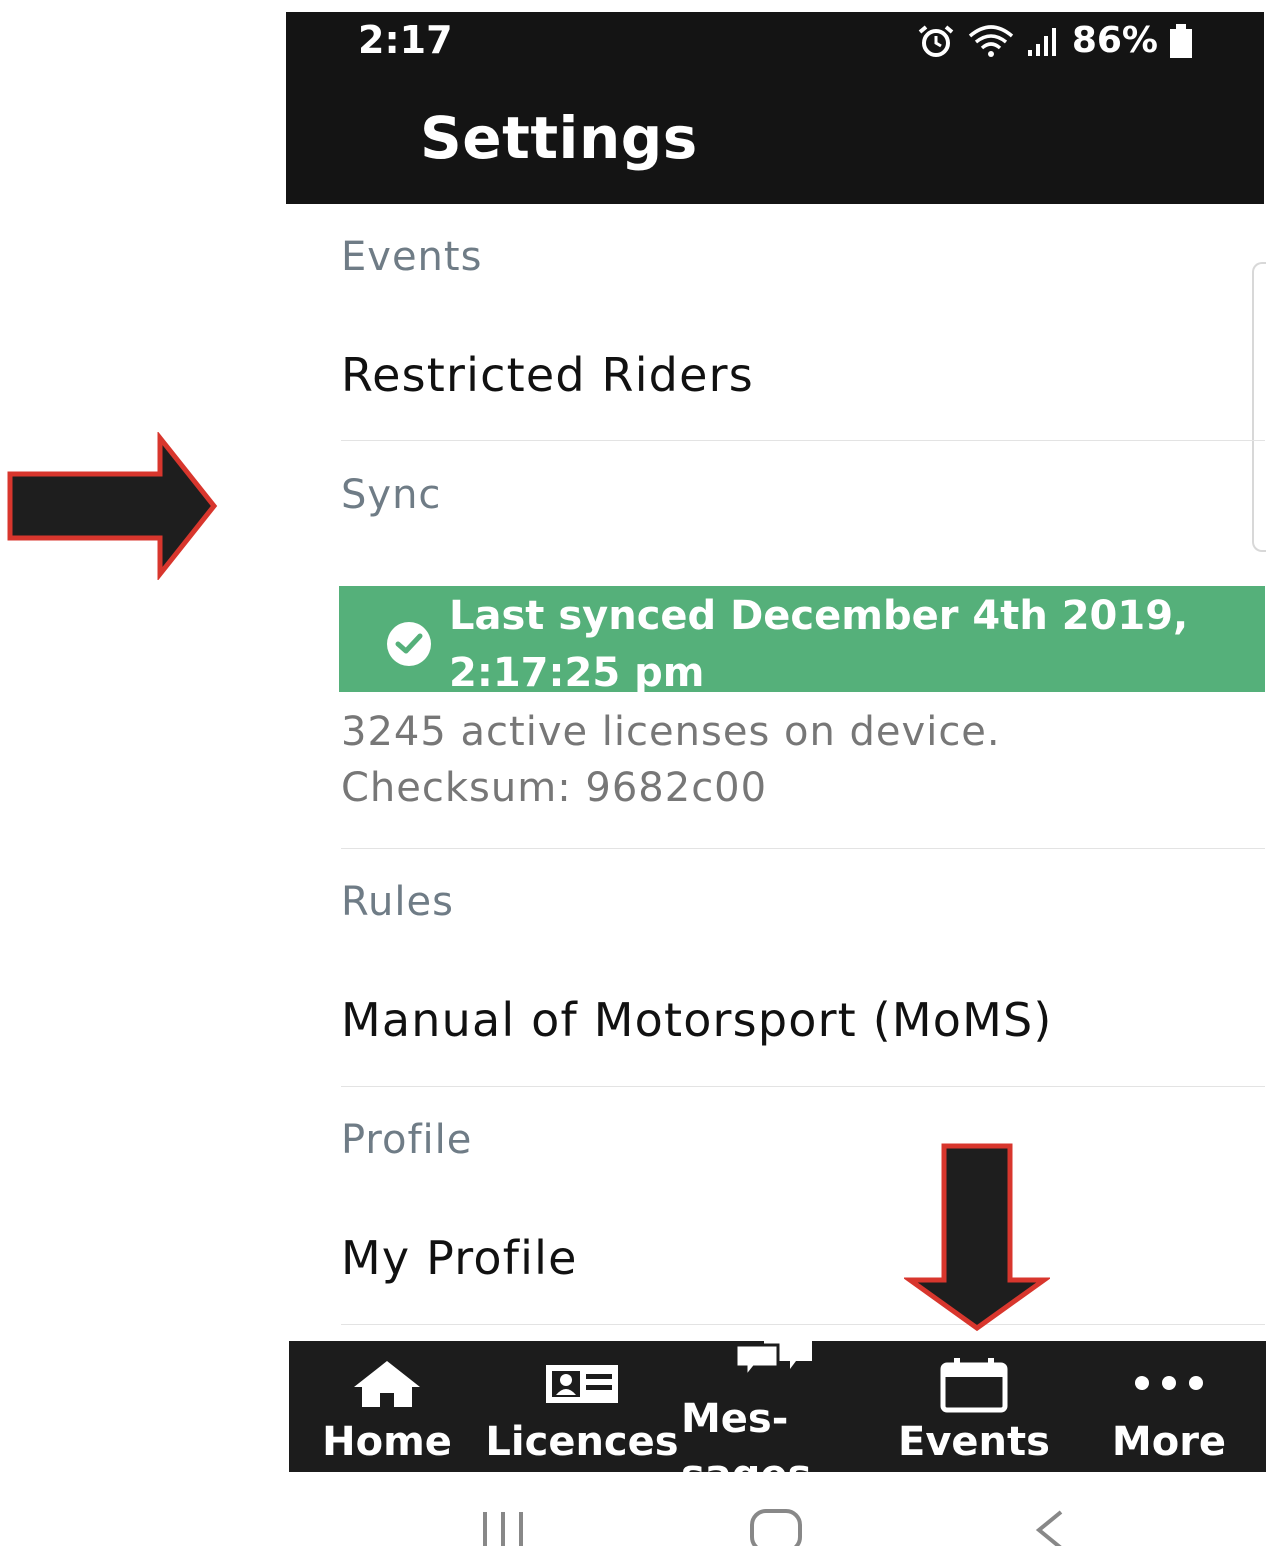 This screenshot has height=1546, width=1266. I want to click on sync-status-line2: 2:17:25 pm, so click(577, 673).